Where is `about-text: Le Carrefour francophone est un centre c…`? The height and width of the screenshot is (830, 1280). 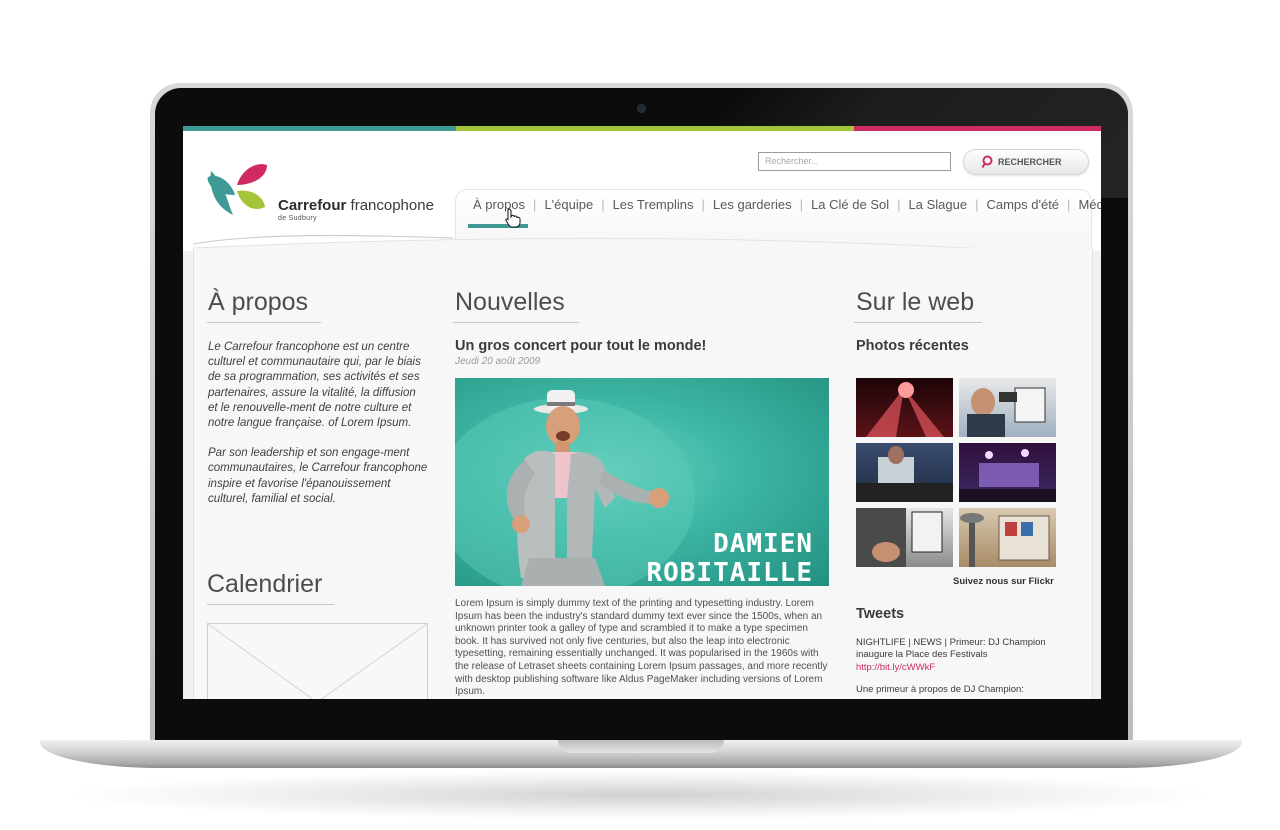 about-text: Le Carrefour francophone est un centre c… is located at coordinates (318, 431).